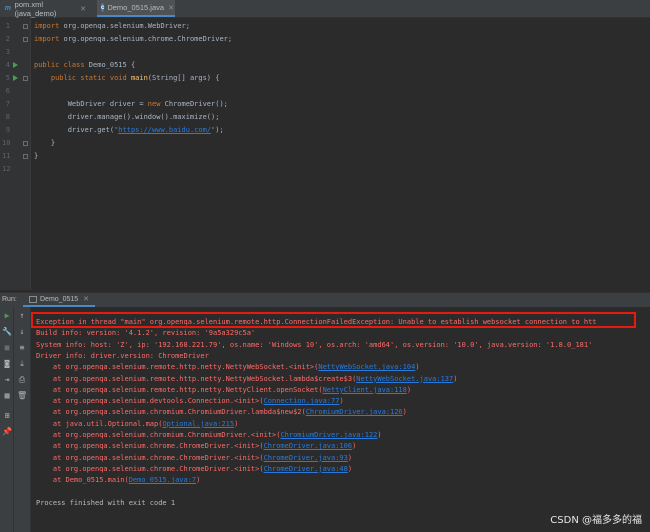  I want to click on run-tab-label: Demo_0515, so click(59, 299).